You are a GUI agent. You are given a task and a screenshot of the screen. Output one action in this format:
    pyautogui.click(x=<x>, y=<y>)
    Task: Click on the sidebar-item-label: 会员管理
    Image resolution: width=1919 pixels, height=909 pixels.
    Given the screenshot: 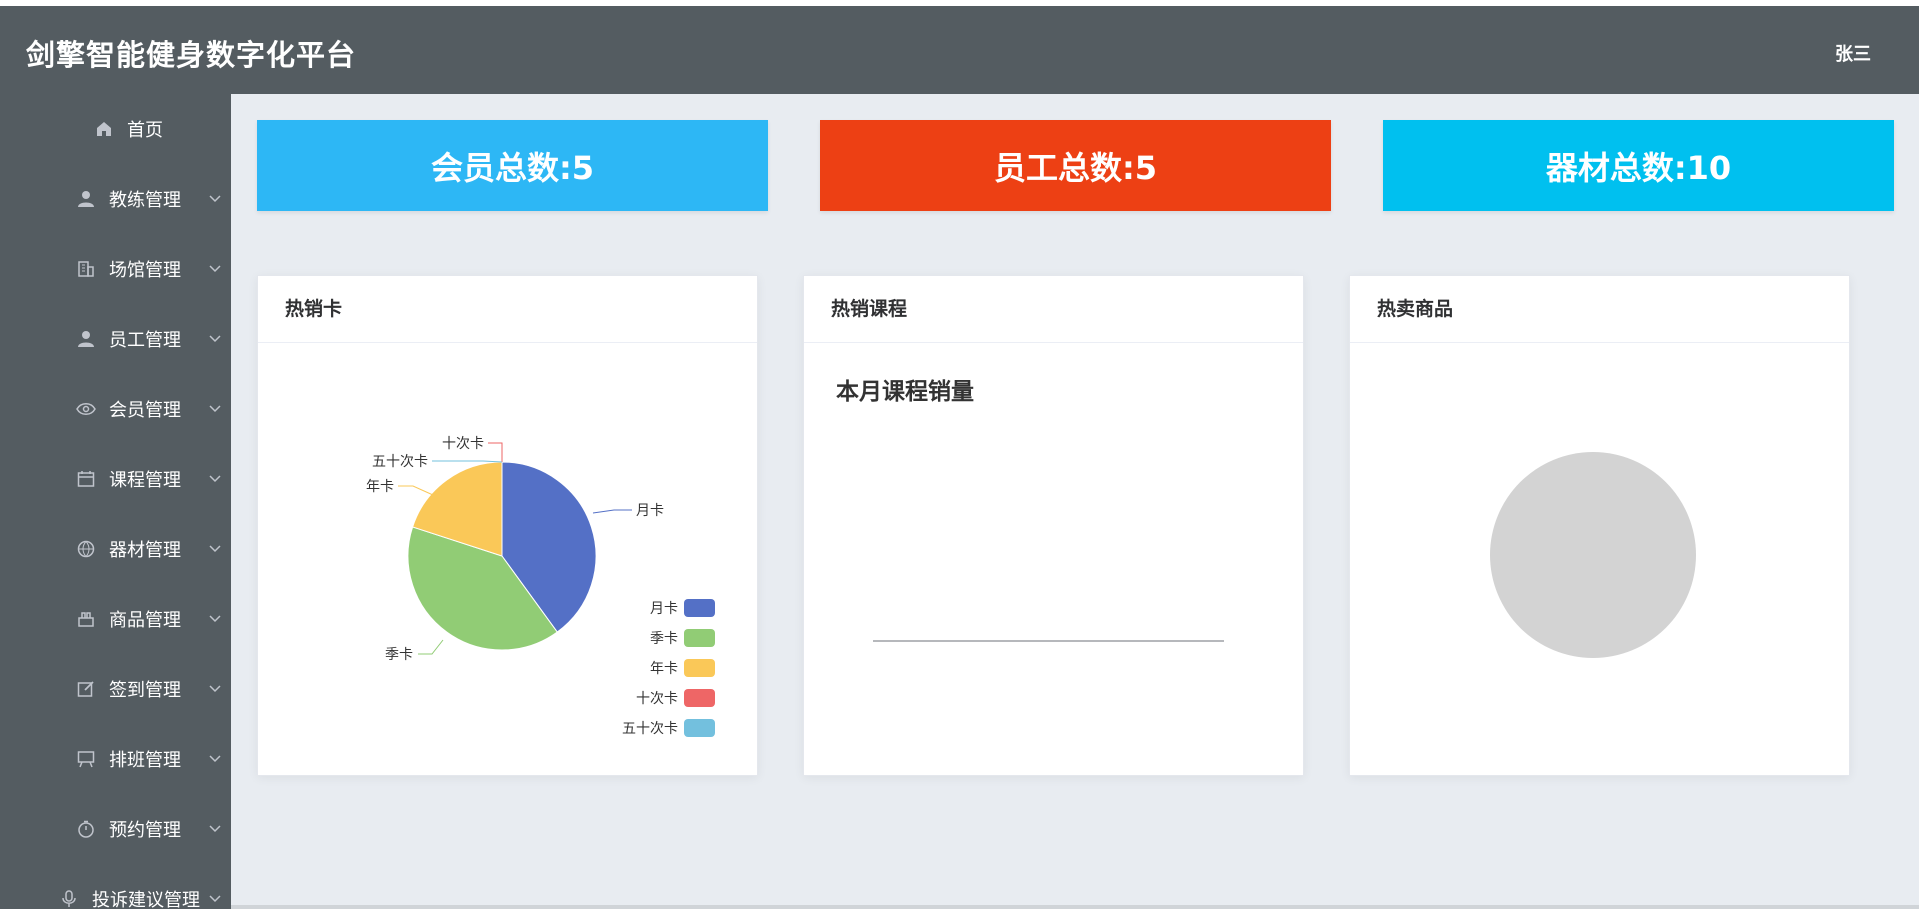 What is the action you would take?
    pyautogui.click(x=145, y=410)
    